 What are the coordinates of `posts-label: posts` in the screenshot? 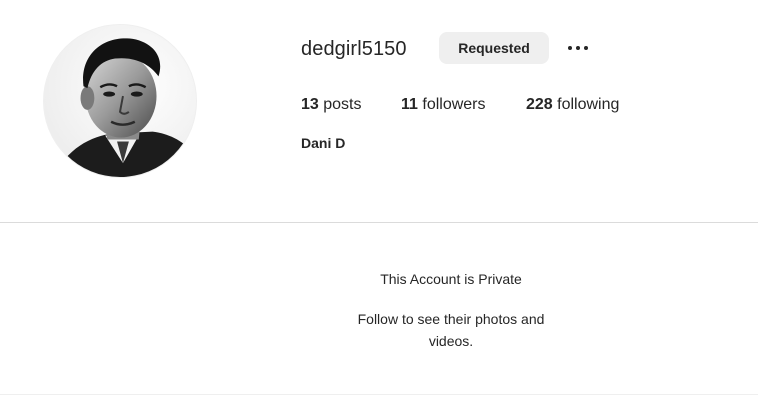 It's located at (340, 104).